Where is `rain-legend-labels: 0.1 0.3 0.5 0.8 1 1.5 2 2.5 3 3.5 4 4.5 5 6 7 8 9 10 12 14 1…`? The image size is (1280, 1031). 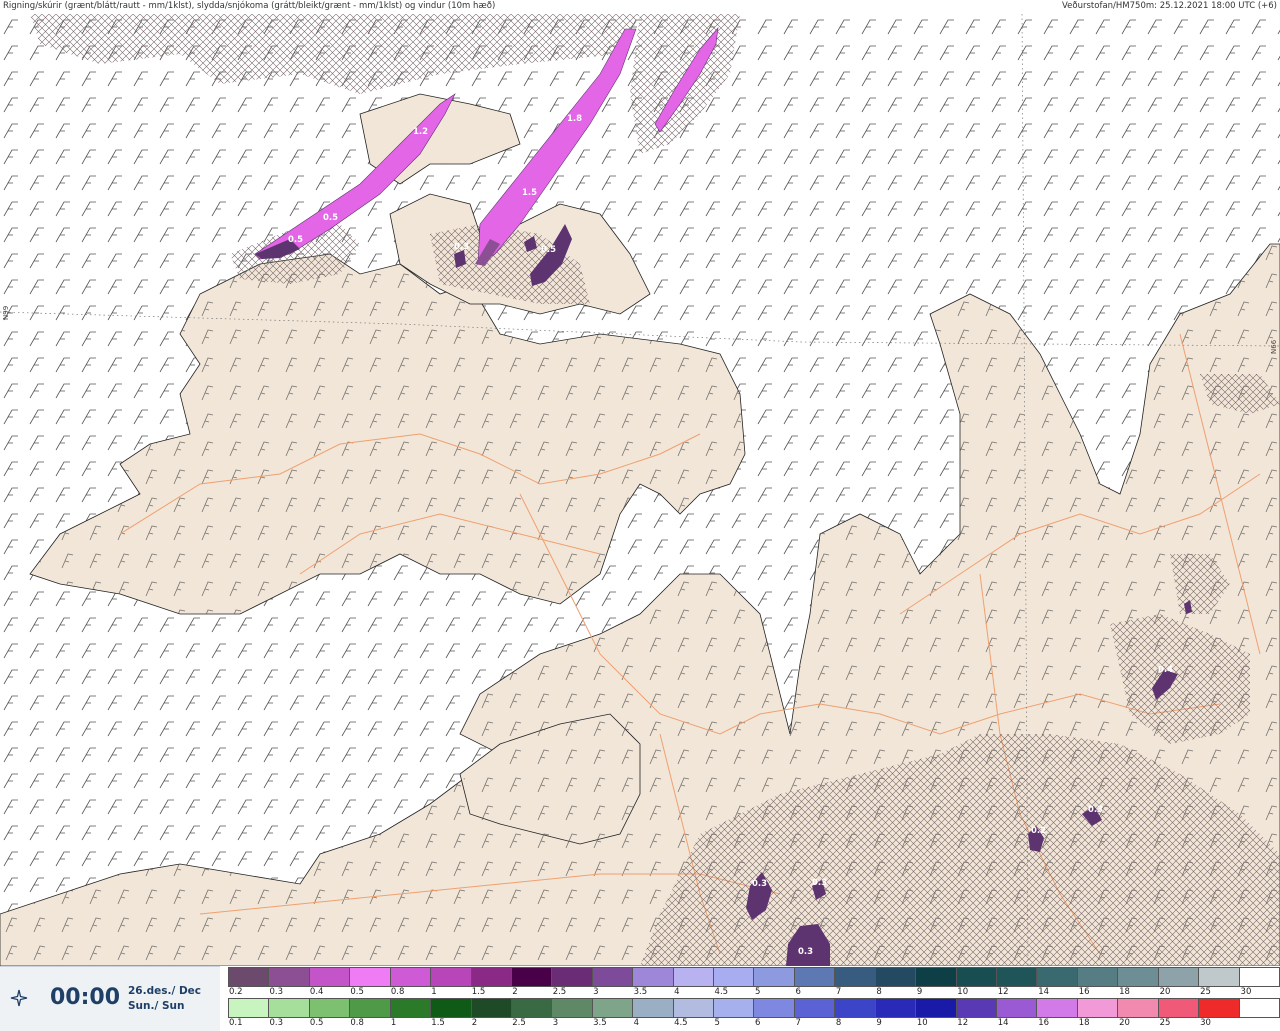 rain-legend-labels: 0.1 0.3 0.5 0.8 1 1.5 2 2.5 3 3.5 4 4.5 5 6 7 8 9 10 12 14 1… is located at coordinates (754, 1023).